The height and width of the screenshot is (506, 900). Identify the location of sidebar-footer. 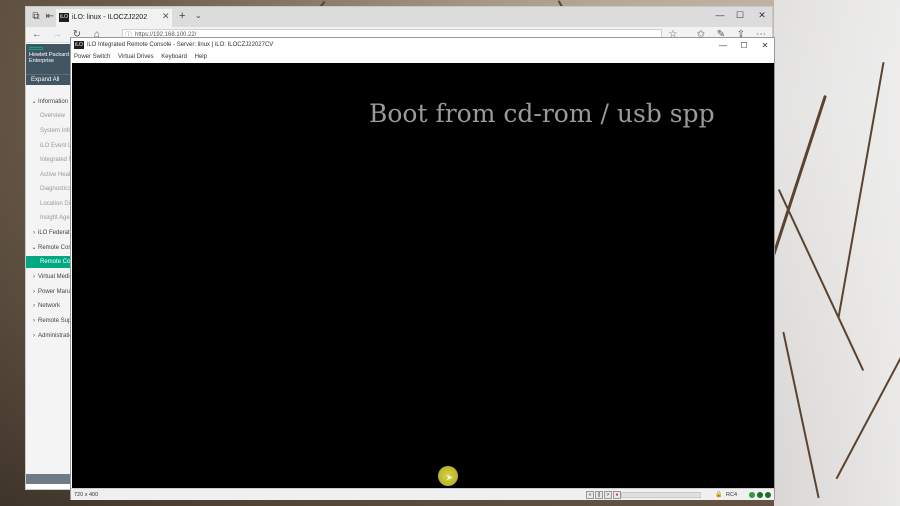
(49, 479).